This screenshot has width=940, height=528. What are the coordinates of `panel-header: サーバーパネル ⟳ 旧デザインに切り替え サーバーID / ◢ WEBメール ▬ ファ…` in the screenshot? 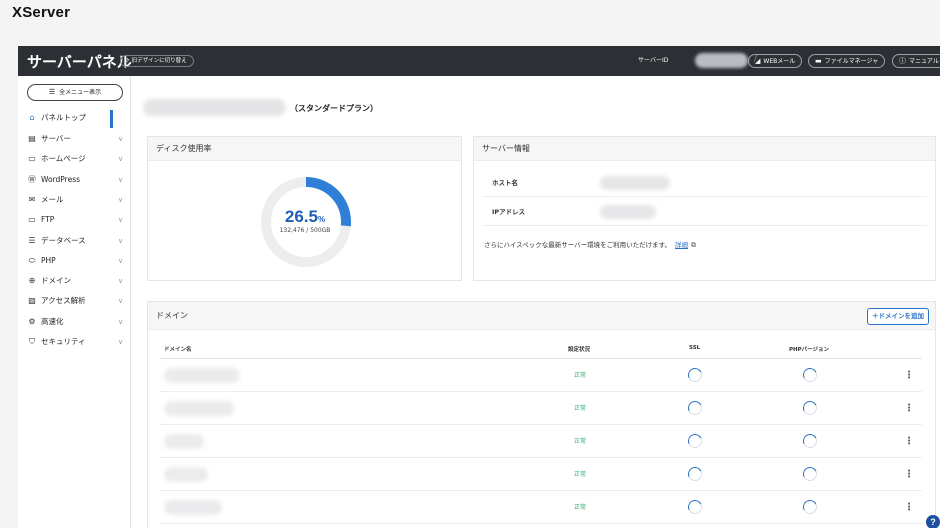 It's located at (479, 61).